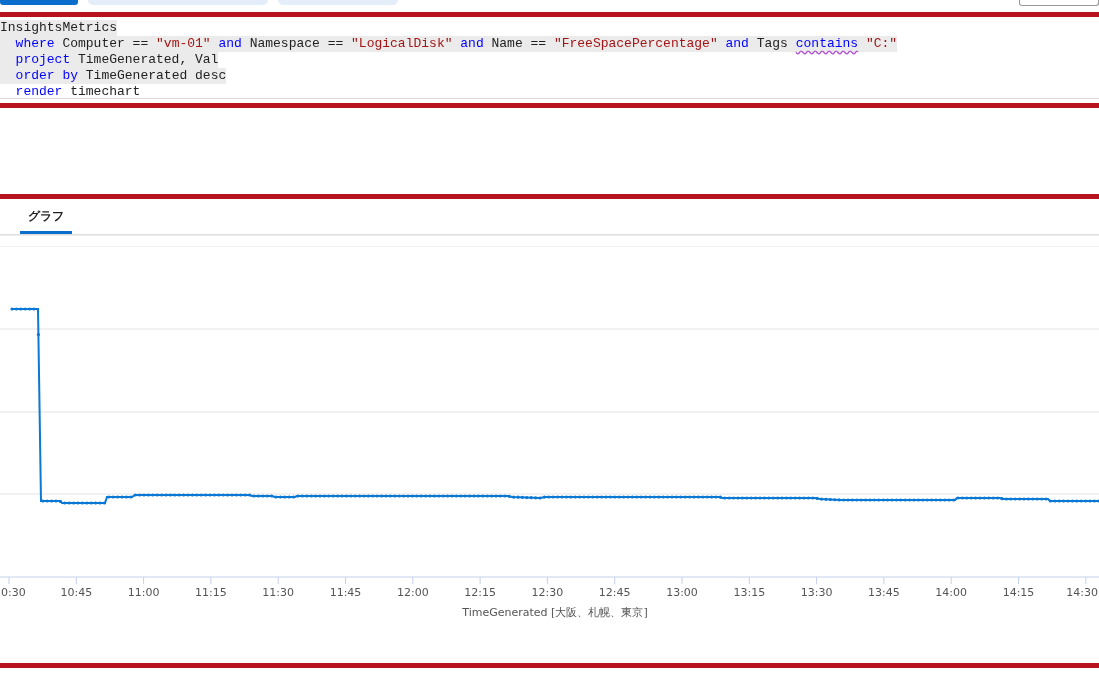  What do you see at coordinates (555, 612) in the screenshot?
I see `axis-title: TimeGenerated [大阪、札幌、東京]` at bounding box center [555, 612].